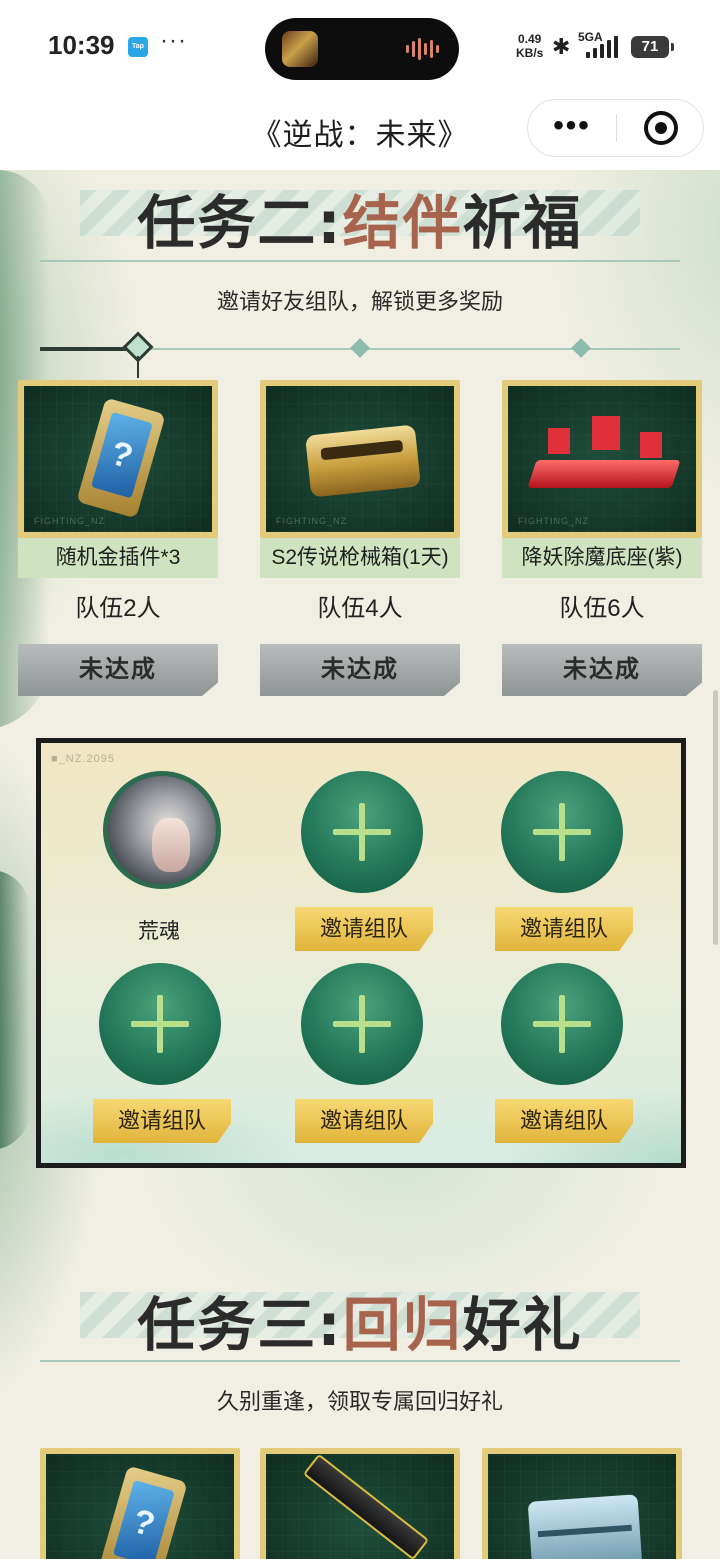  Describe the element at coordinates (715, 817) in the screenshot. I see `scrollbar-thumb` at that location.